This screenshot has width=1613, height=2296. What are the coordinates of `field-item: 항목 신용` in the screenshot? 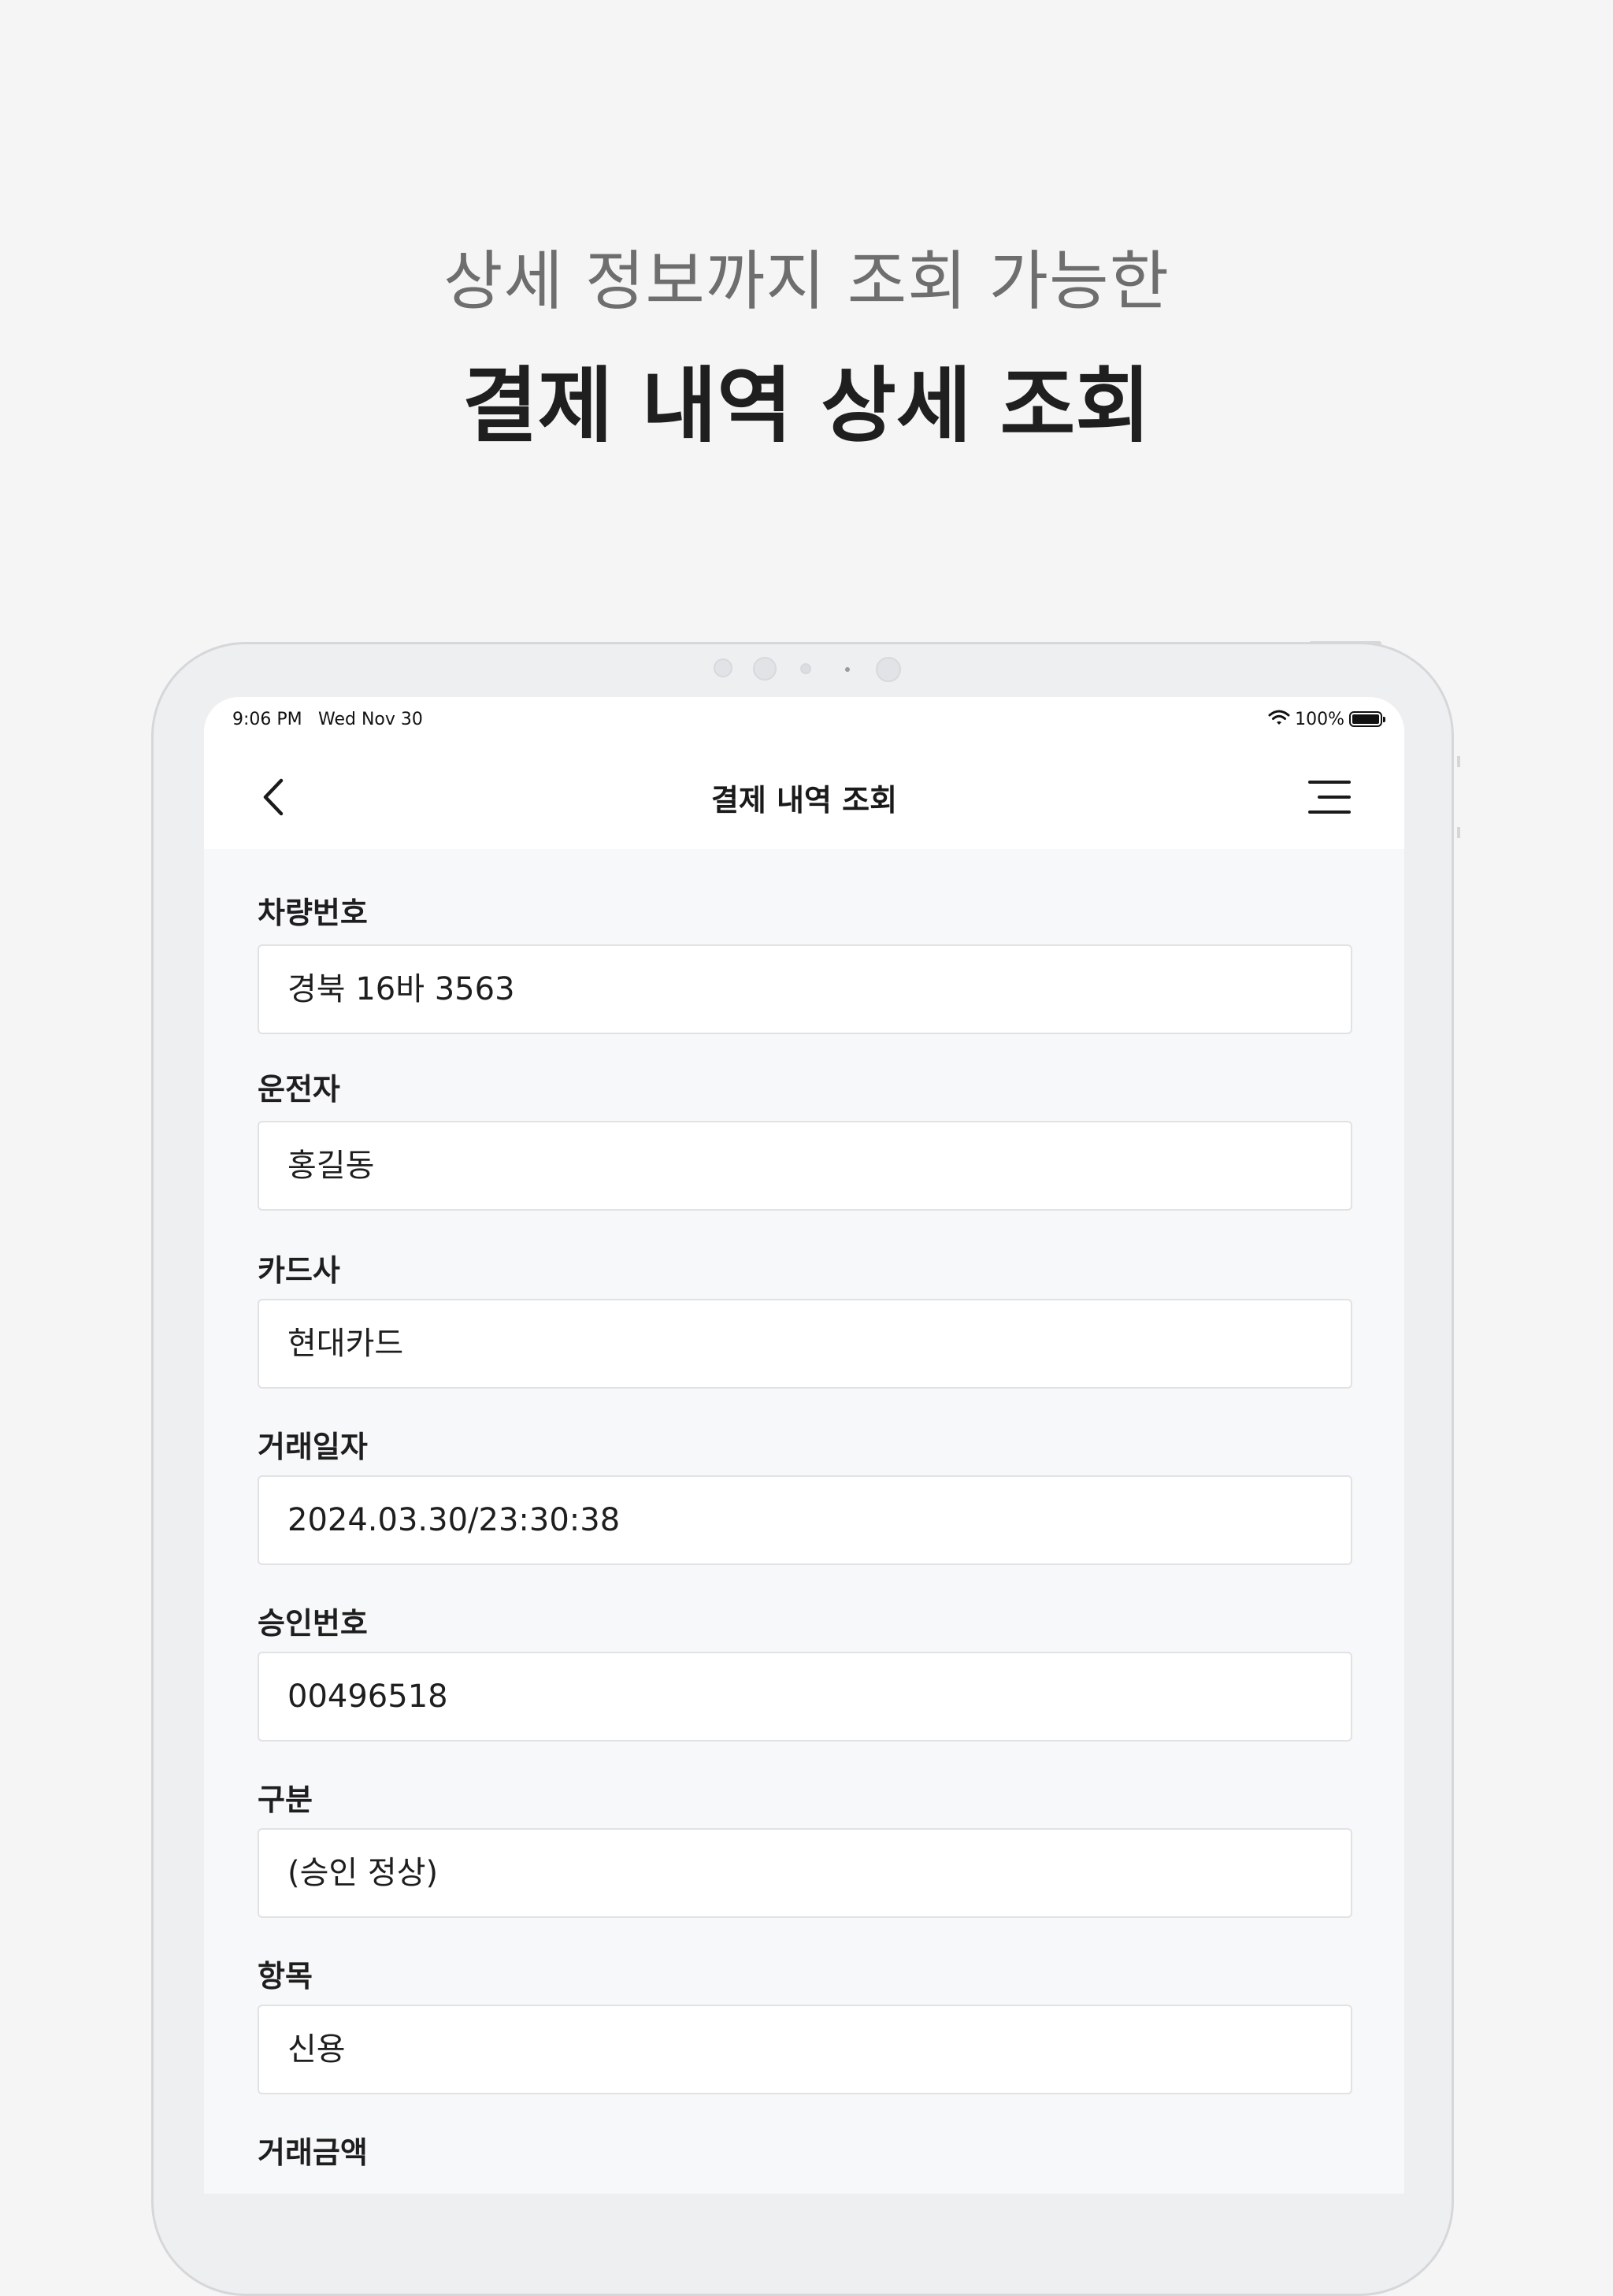 It's located at (805, 2024).